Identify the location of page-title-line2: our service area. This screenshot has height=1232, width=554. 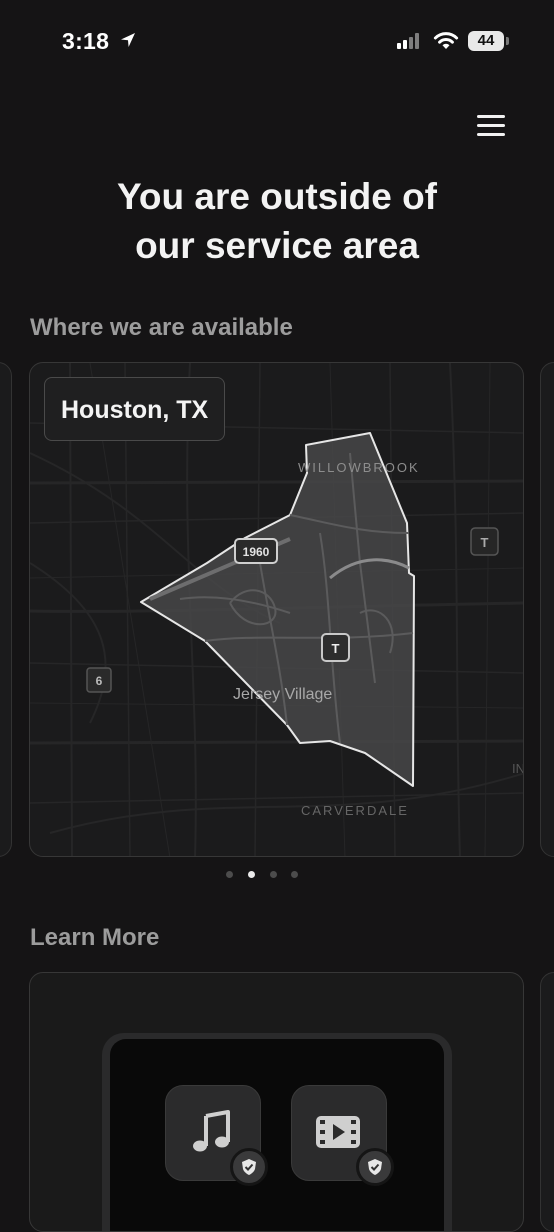
(277, 245).